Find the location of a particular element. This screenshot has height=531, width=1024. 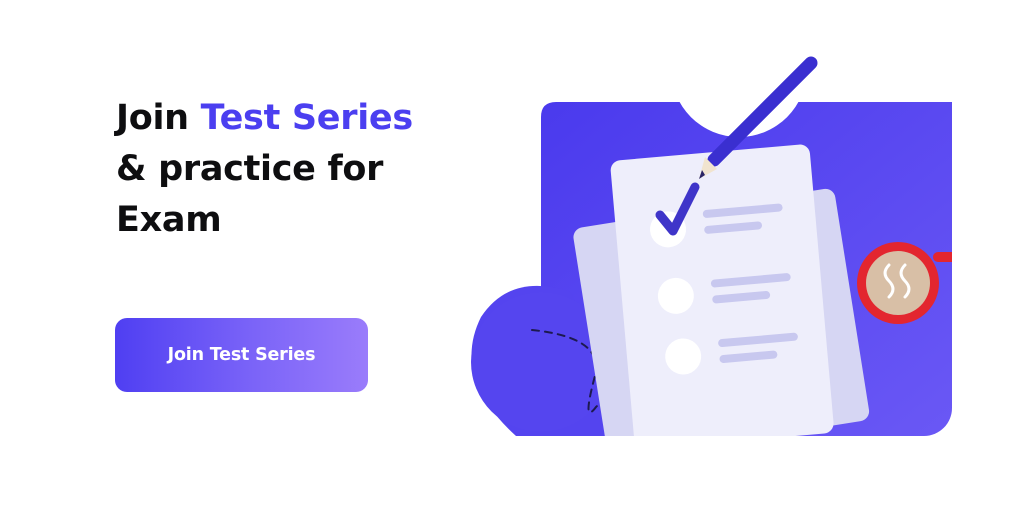

white-circle-decoration is located at coordinates (739, 92).